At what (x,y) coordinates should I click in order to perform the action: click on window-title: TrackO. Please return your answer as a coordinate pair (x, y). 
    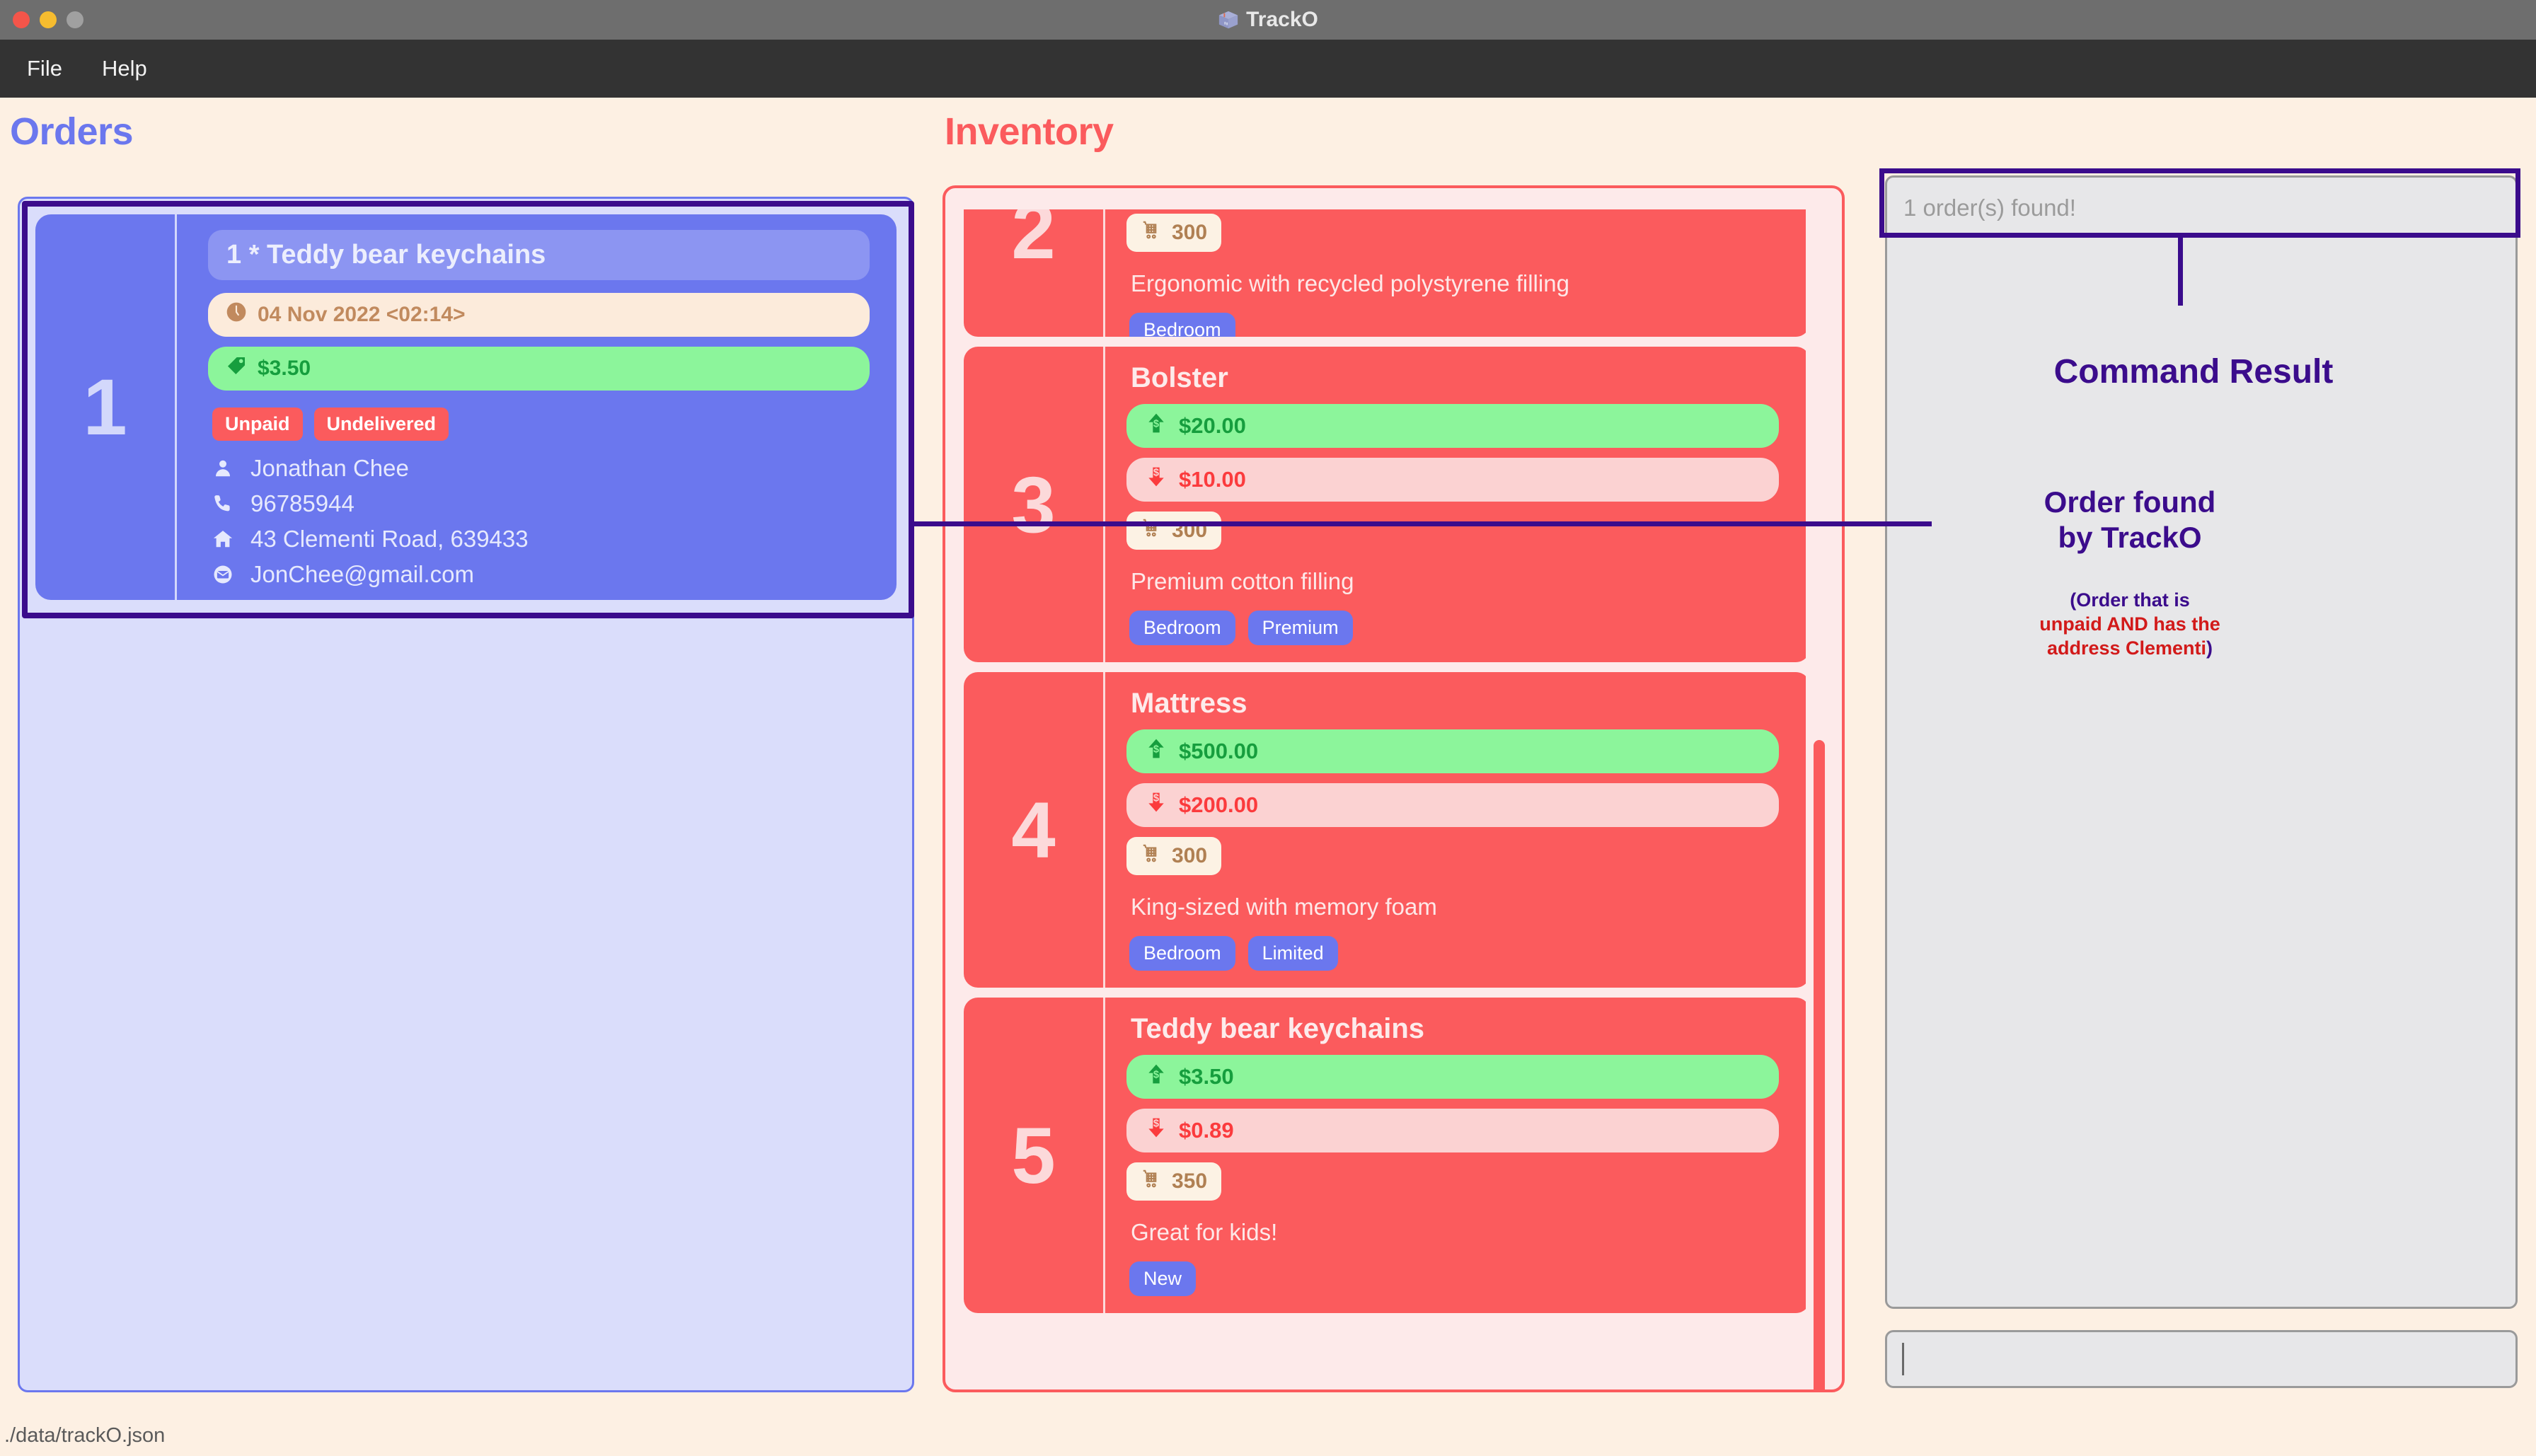
    Looking at the image, I should click on (1268, 20).